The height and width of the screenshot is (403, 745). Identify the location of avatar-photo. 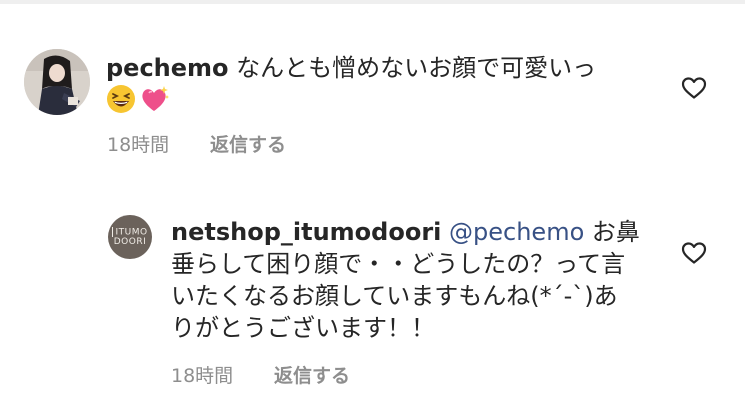
(57, 82).